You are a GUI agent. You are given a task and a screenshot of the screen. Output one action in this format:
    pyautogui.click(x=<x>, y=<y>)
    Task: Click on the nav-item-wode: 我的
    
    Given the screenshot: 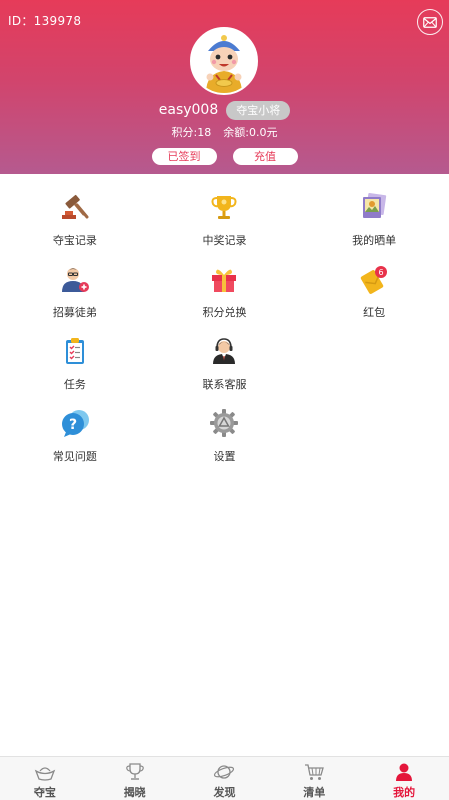 What is the action you would take?
    pyautogui.click(x=404, y=778)
    